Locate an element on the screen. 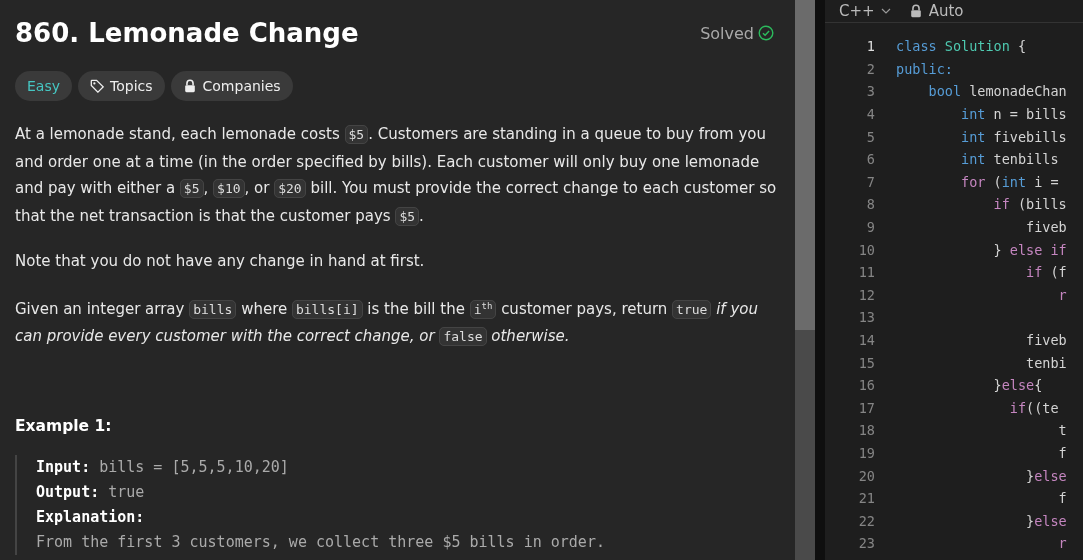  line-number: 7 is located at coordinates (870, 181).